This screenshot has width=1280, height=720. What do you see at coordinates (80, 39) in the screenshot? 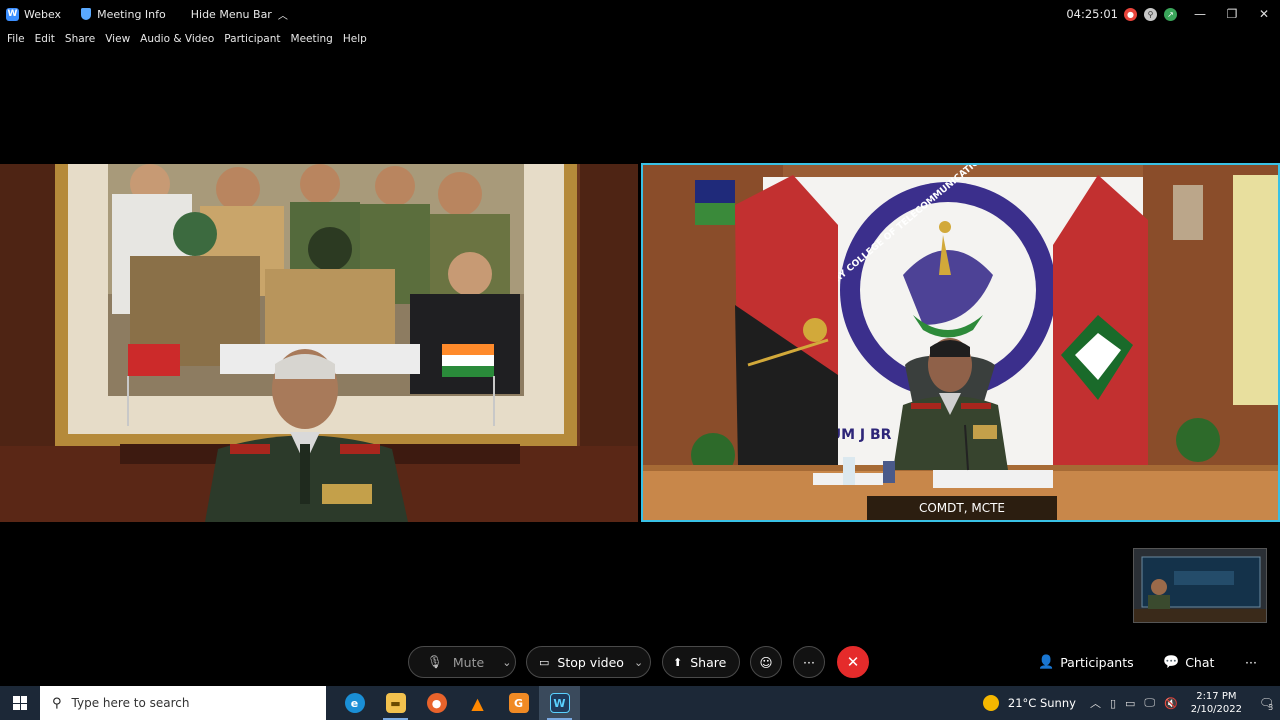
I see `menu-share: Share` at bounding box center [80, 39].